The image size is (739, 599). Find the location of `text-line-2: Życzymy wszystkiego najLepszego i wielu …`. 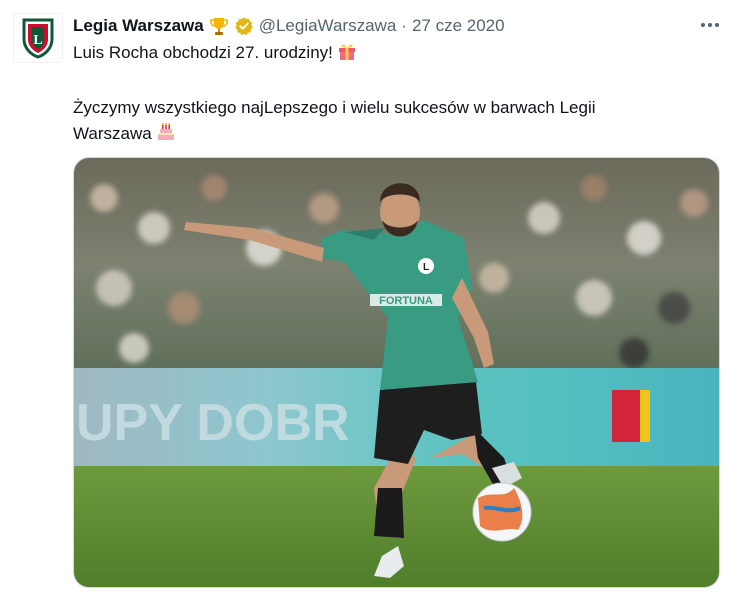

text-line-2: Życzymy wszystkiego najLepszego i wielu … is located at coordinates (334, 107).